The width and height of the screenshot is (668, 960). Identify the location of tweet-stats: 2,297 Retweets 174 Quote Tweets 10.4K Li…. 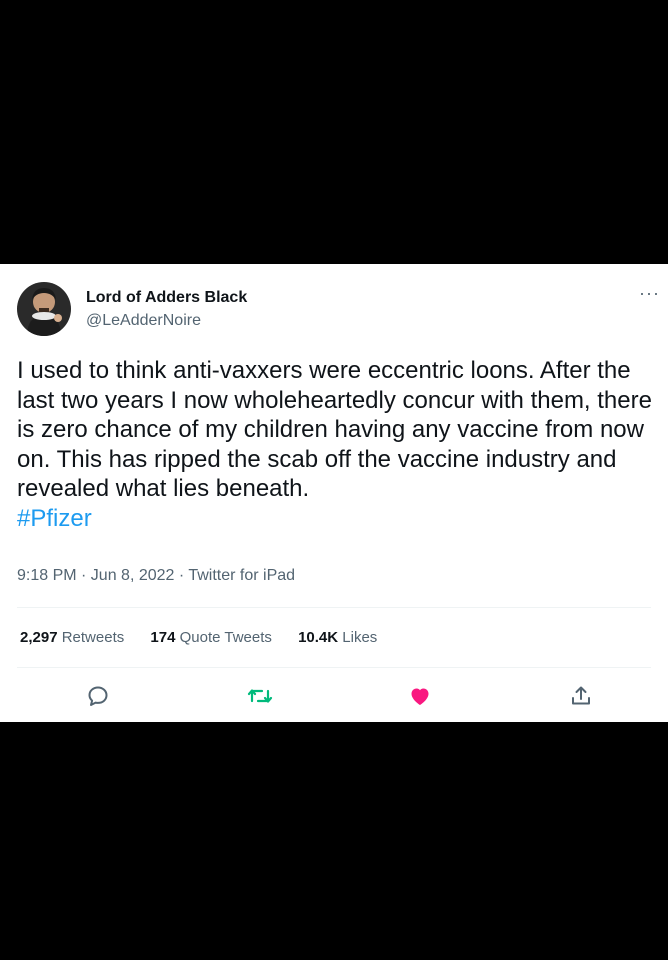
(209, 637).